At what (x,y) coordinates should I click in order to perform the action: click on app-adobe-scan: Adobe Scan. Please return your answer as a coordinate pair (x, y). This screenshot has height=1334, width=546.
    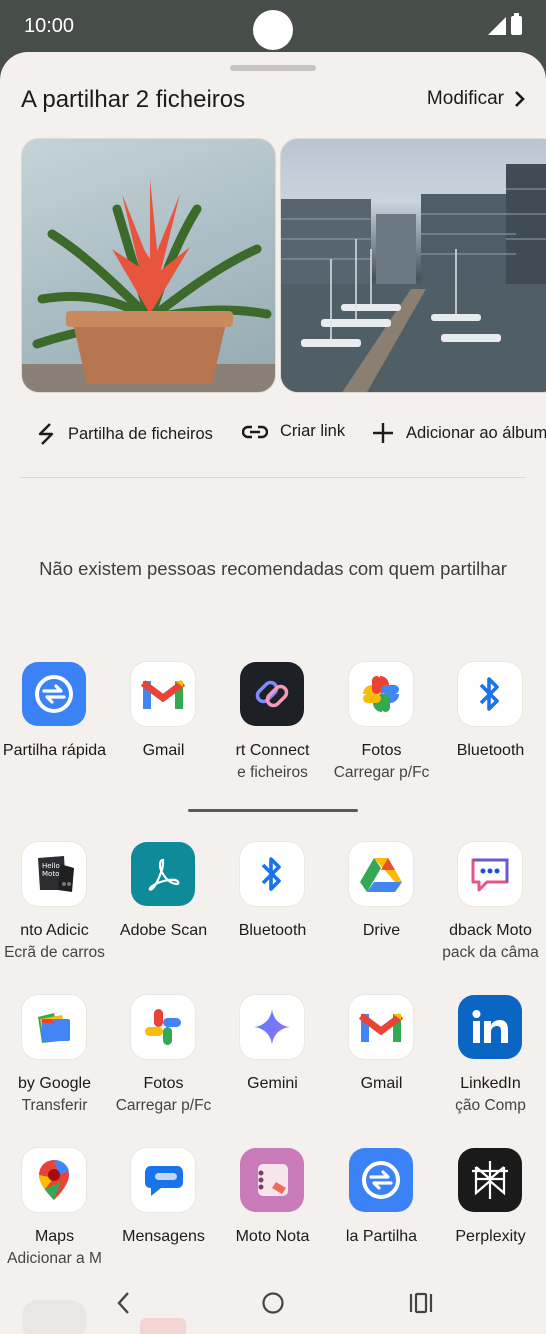
    Looking at the image, I should click on (163, 907).